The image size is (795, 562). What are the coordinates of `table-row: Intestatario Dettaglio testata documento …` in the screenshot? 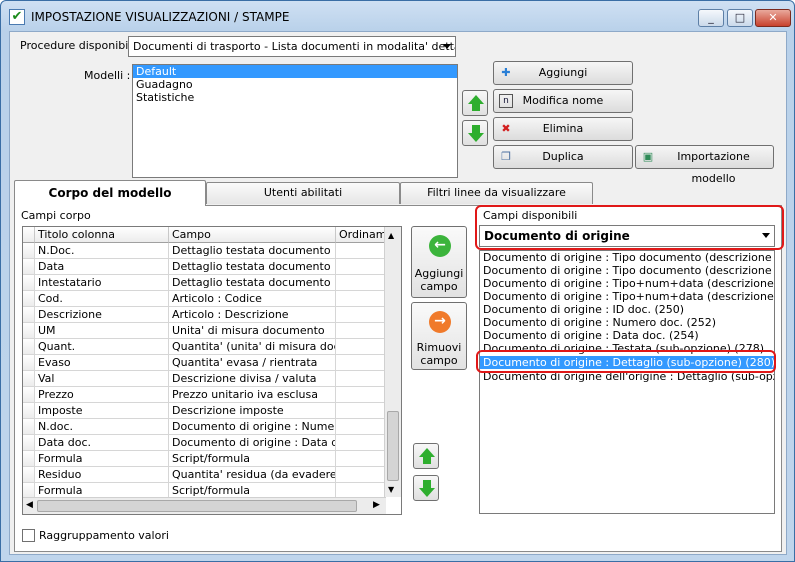 It's located at (208, 283).